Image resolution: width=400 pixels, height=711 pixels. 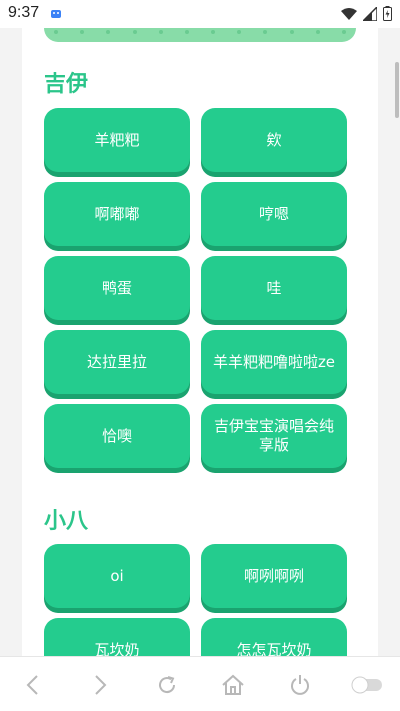 I want to click on browser-bottom-bar, so click(x=200, y=683).